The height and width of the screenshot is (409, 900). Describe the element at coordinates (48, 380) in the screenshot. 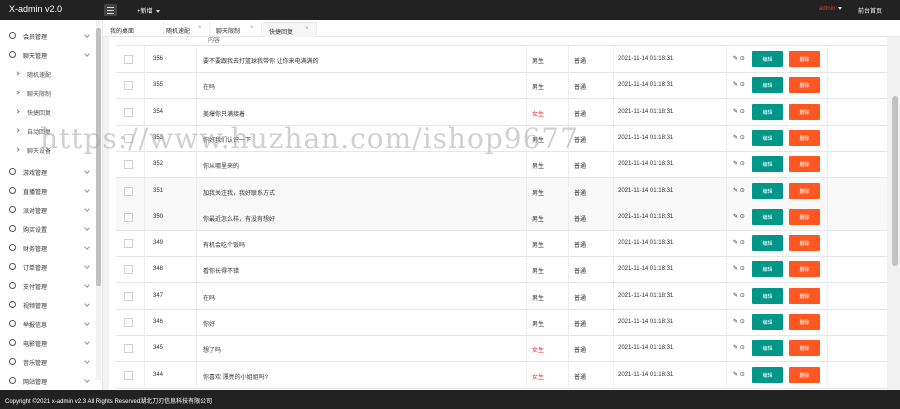

I see `sidebar-item: 网站管理` at that location.